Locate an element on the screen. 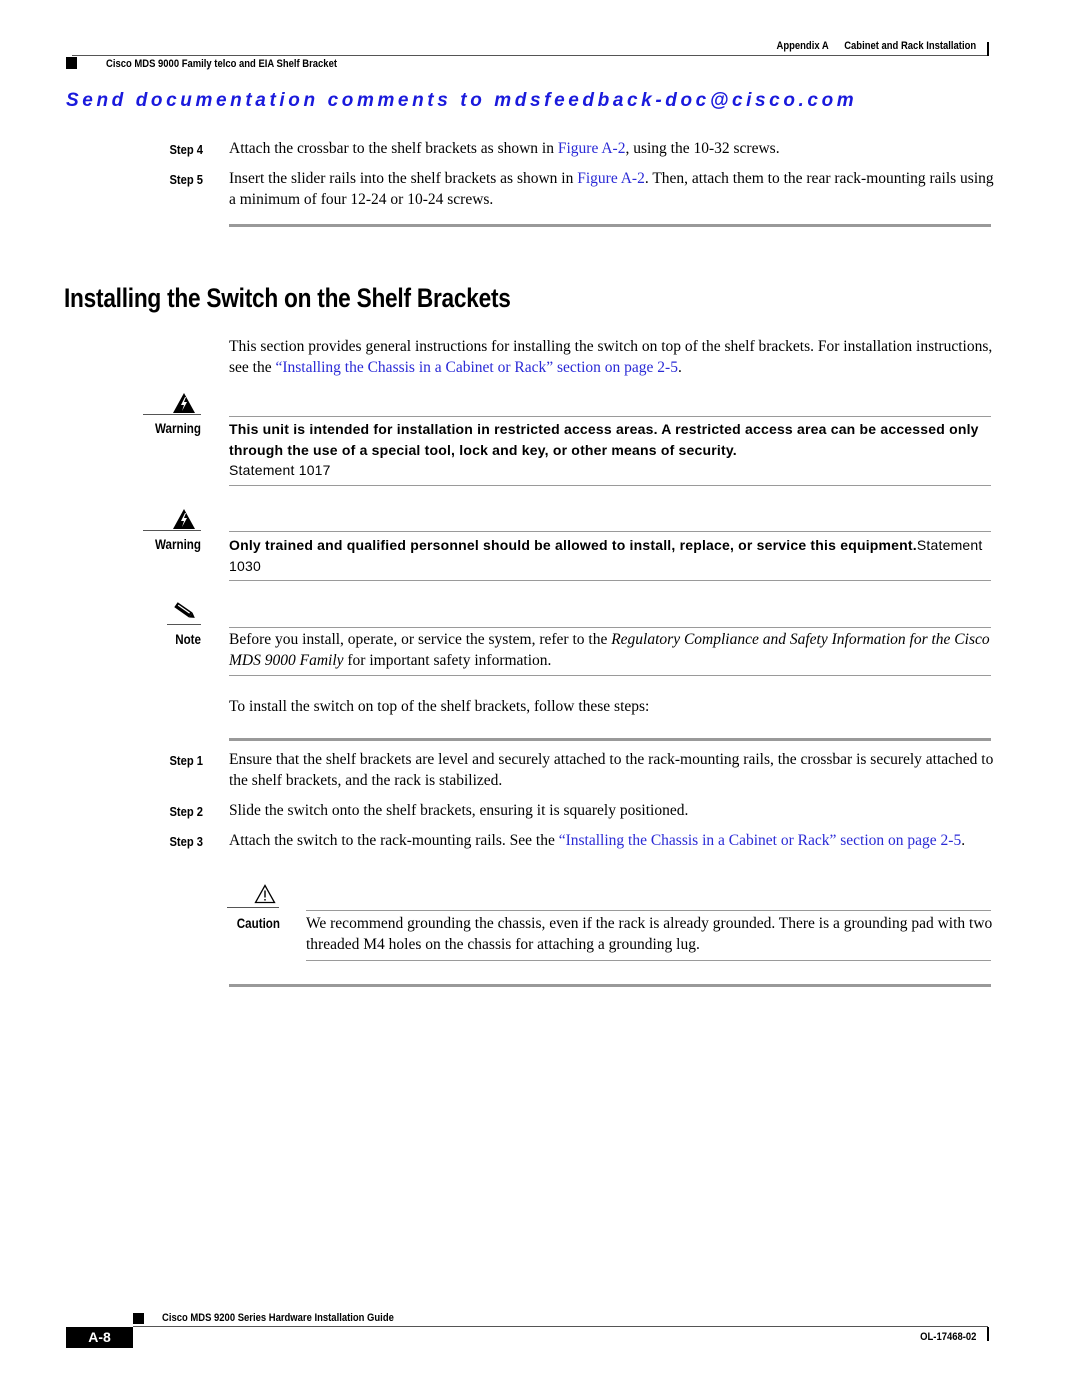 This screenshot has width=1080, height=1397. footer-block-marker is located at coordinates (138, 1318).